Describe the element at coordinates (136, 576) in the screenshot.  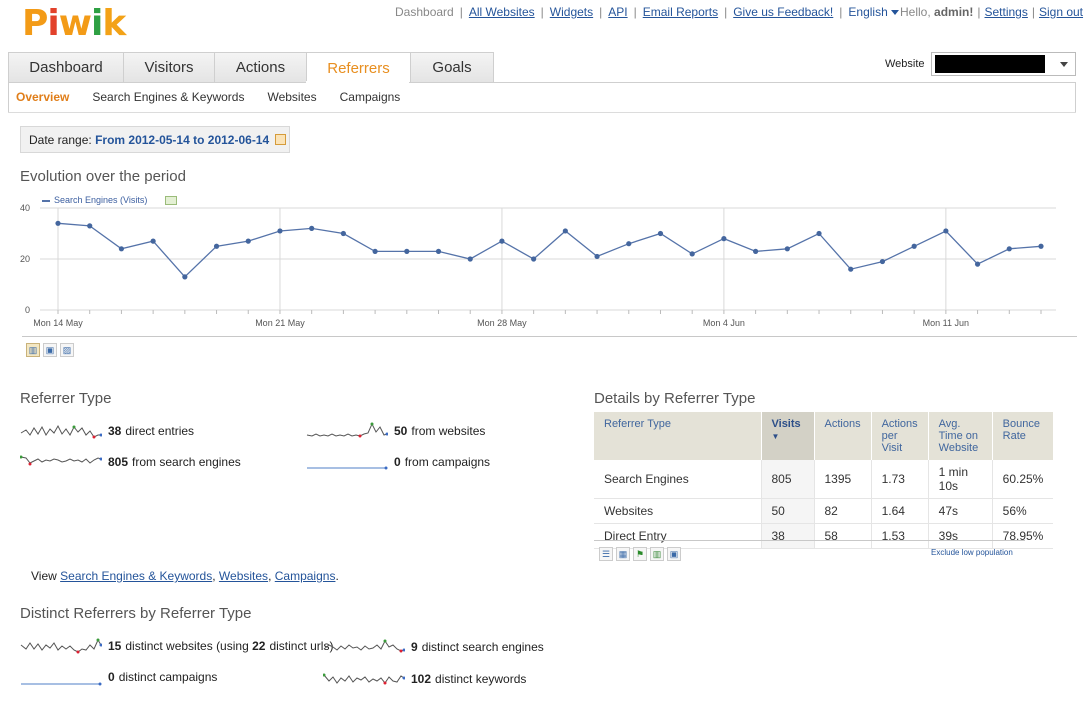
I see `view-search-engines-link: Search Engines & Keywords` at that location.